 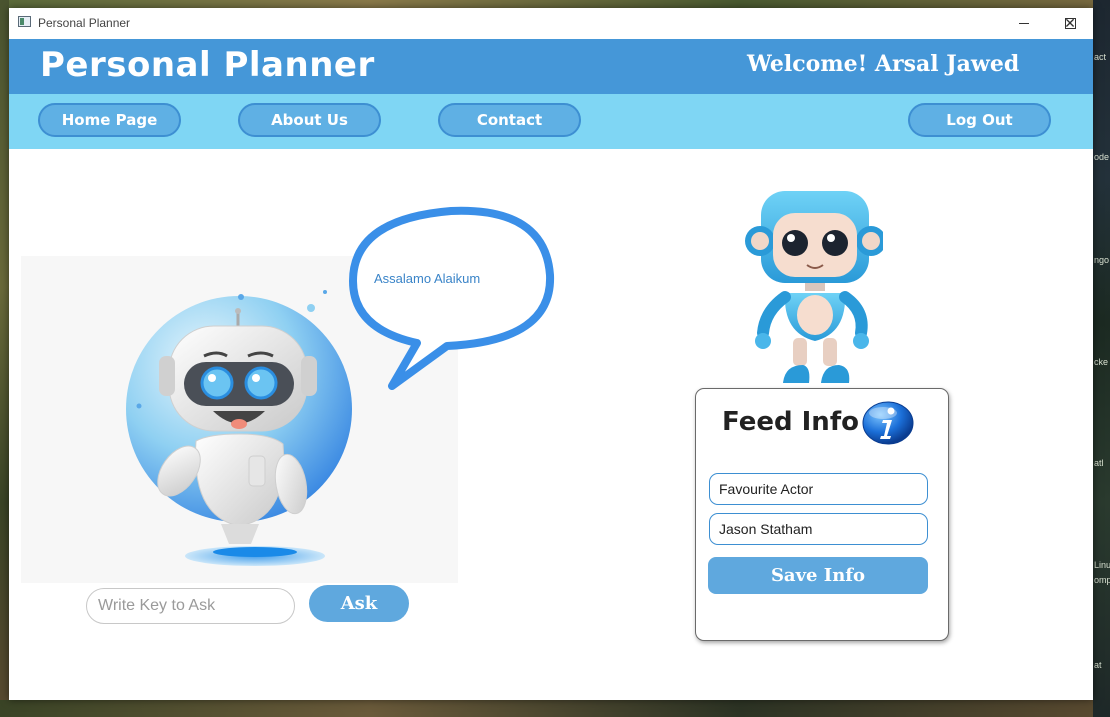 I want to click on welcome-message: Welcome! Arsal Jawed, so click(x=883, y=64).